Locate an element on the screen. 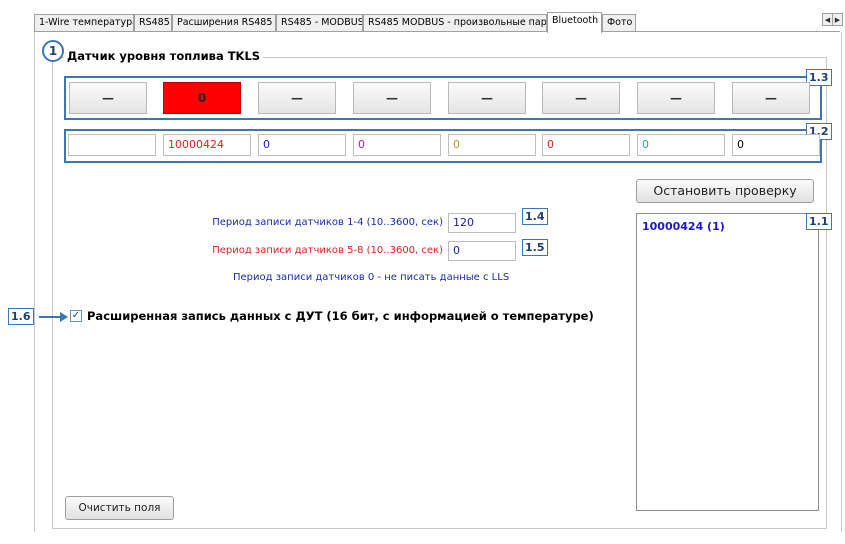  tab-rs485-modbus-custom: RS485 MODBUS - произвольные параметры is located at coordinates (455, 22).